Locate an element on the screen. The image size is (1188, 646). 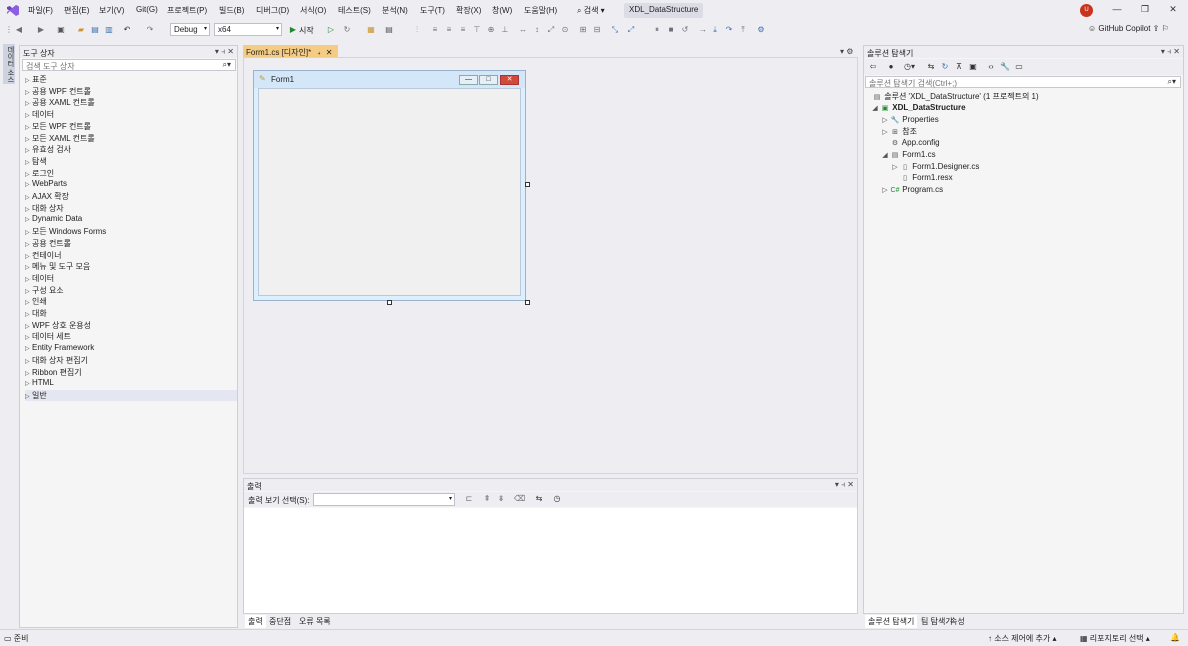
zoom-icon: ⊙ is located at coordinates (565, 30).